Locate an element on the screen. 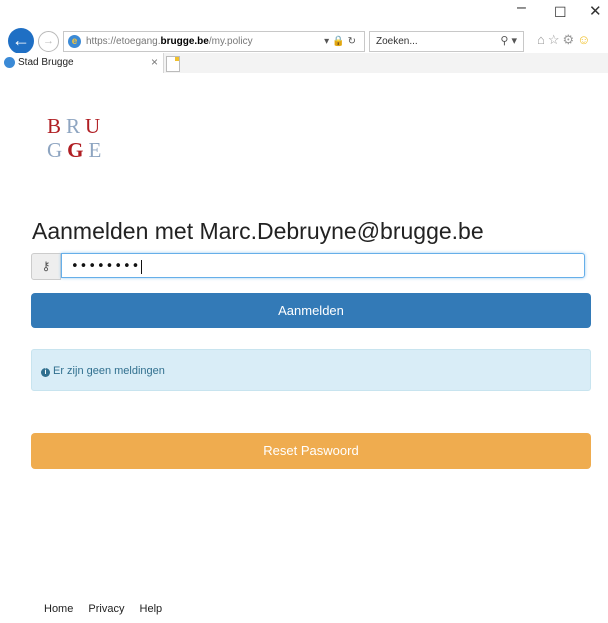 This screenshot has height=623, width=608. gear-icon: ⚙ is located at coordinates (570, 39).